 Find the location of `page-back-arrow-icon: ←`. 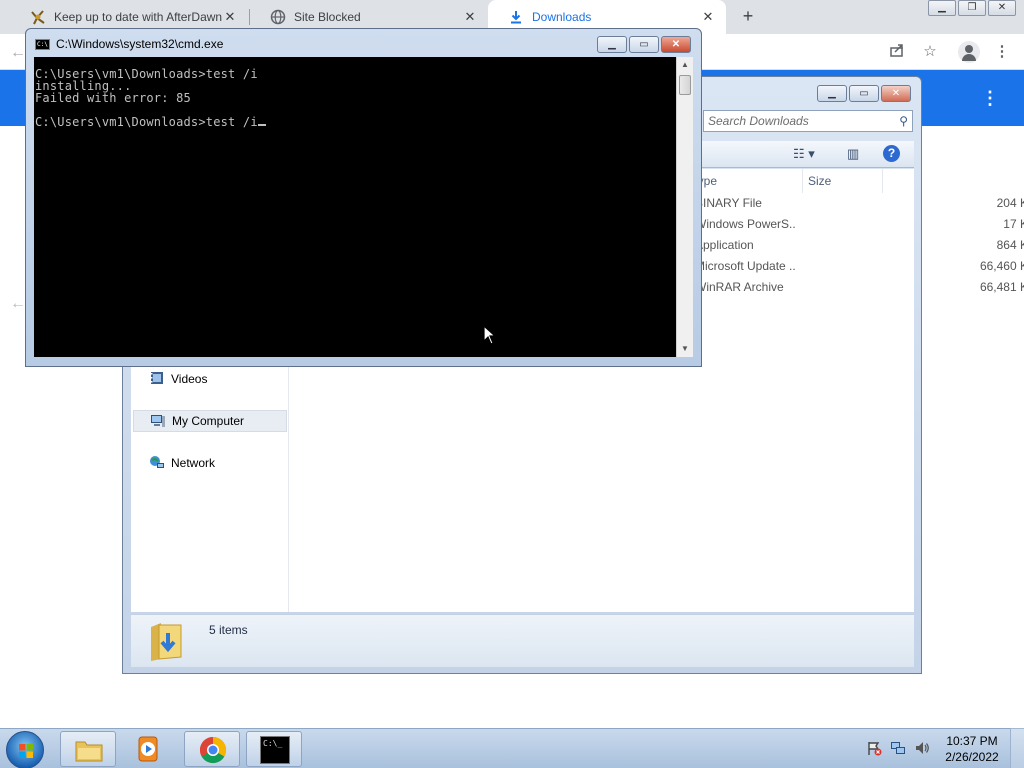

page-back-arrow-icon: ← is located at coordinates (18, 304).